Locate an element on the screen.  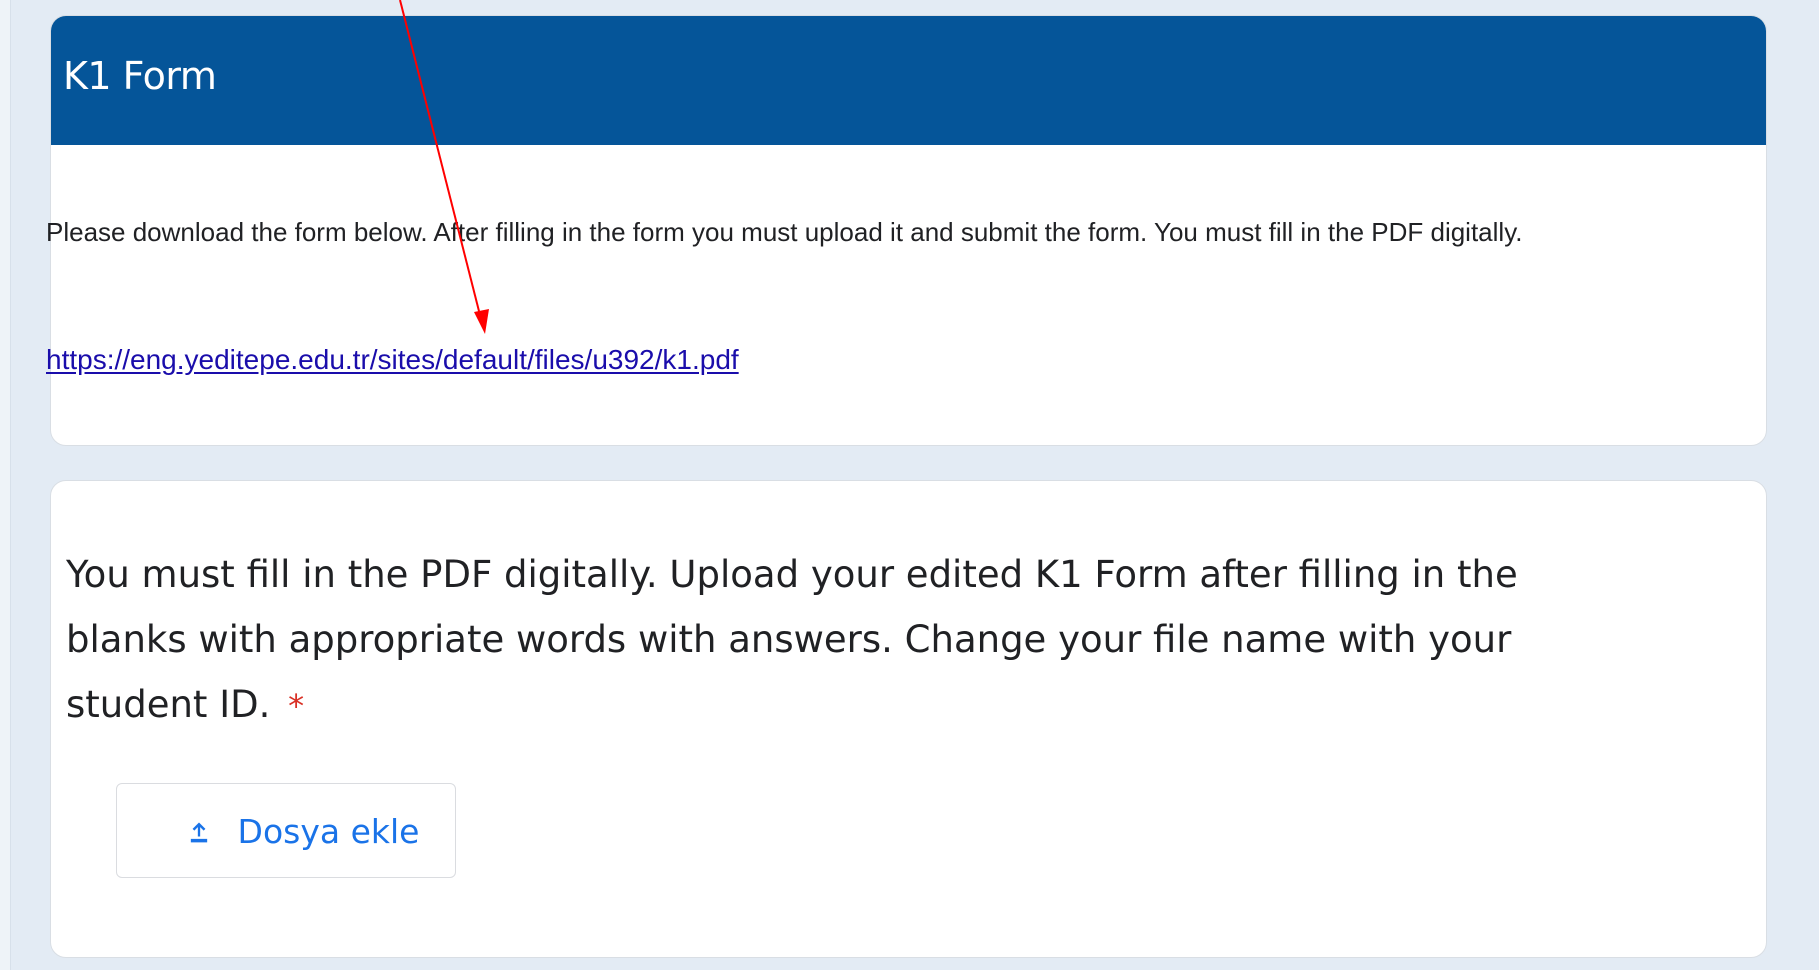
required-asterisk: * is located at coordinates (296, 706).